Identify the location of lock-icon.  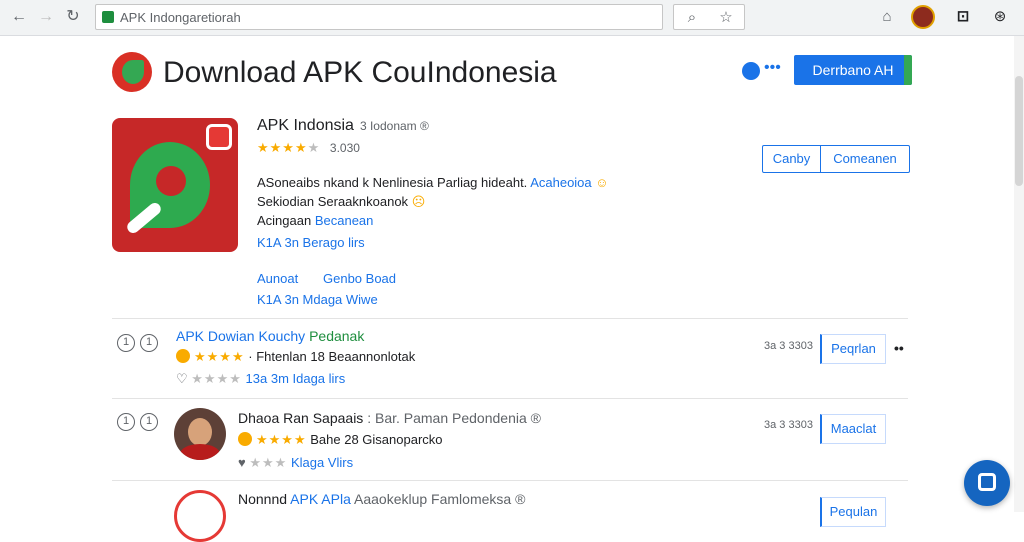
(108, 17).